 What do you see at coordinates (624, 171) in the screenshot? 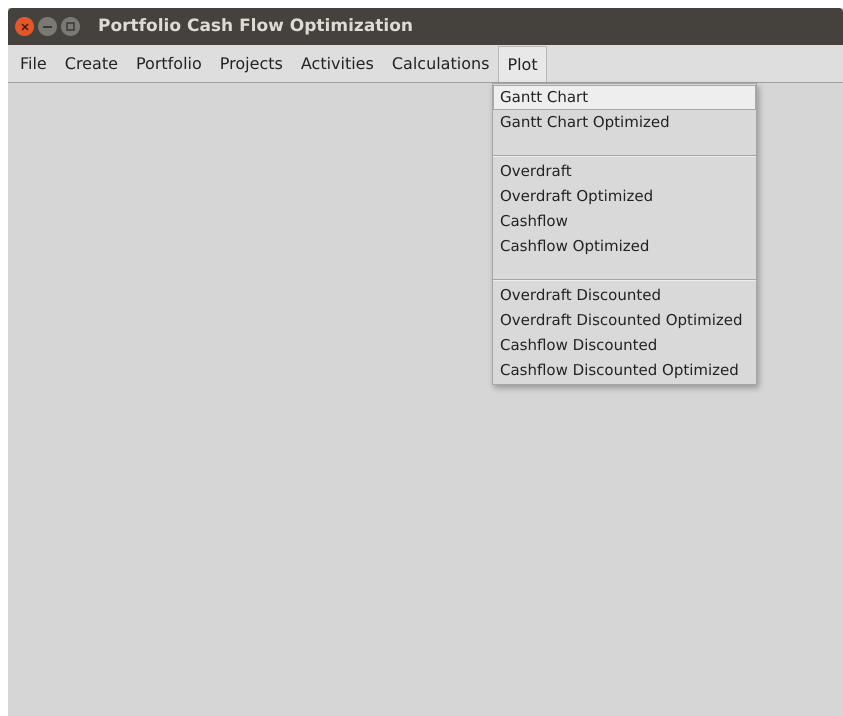
I see `menu-option: Overdraft` at bounding box center [624, 171].